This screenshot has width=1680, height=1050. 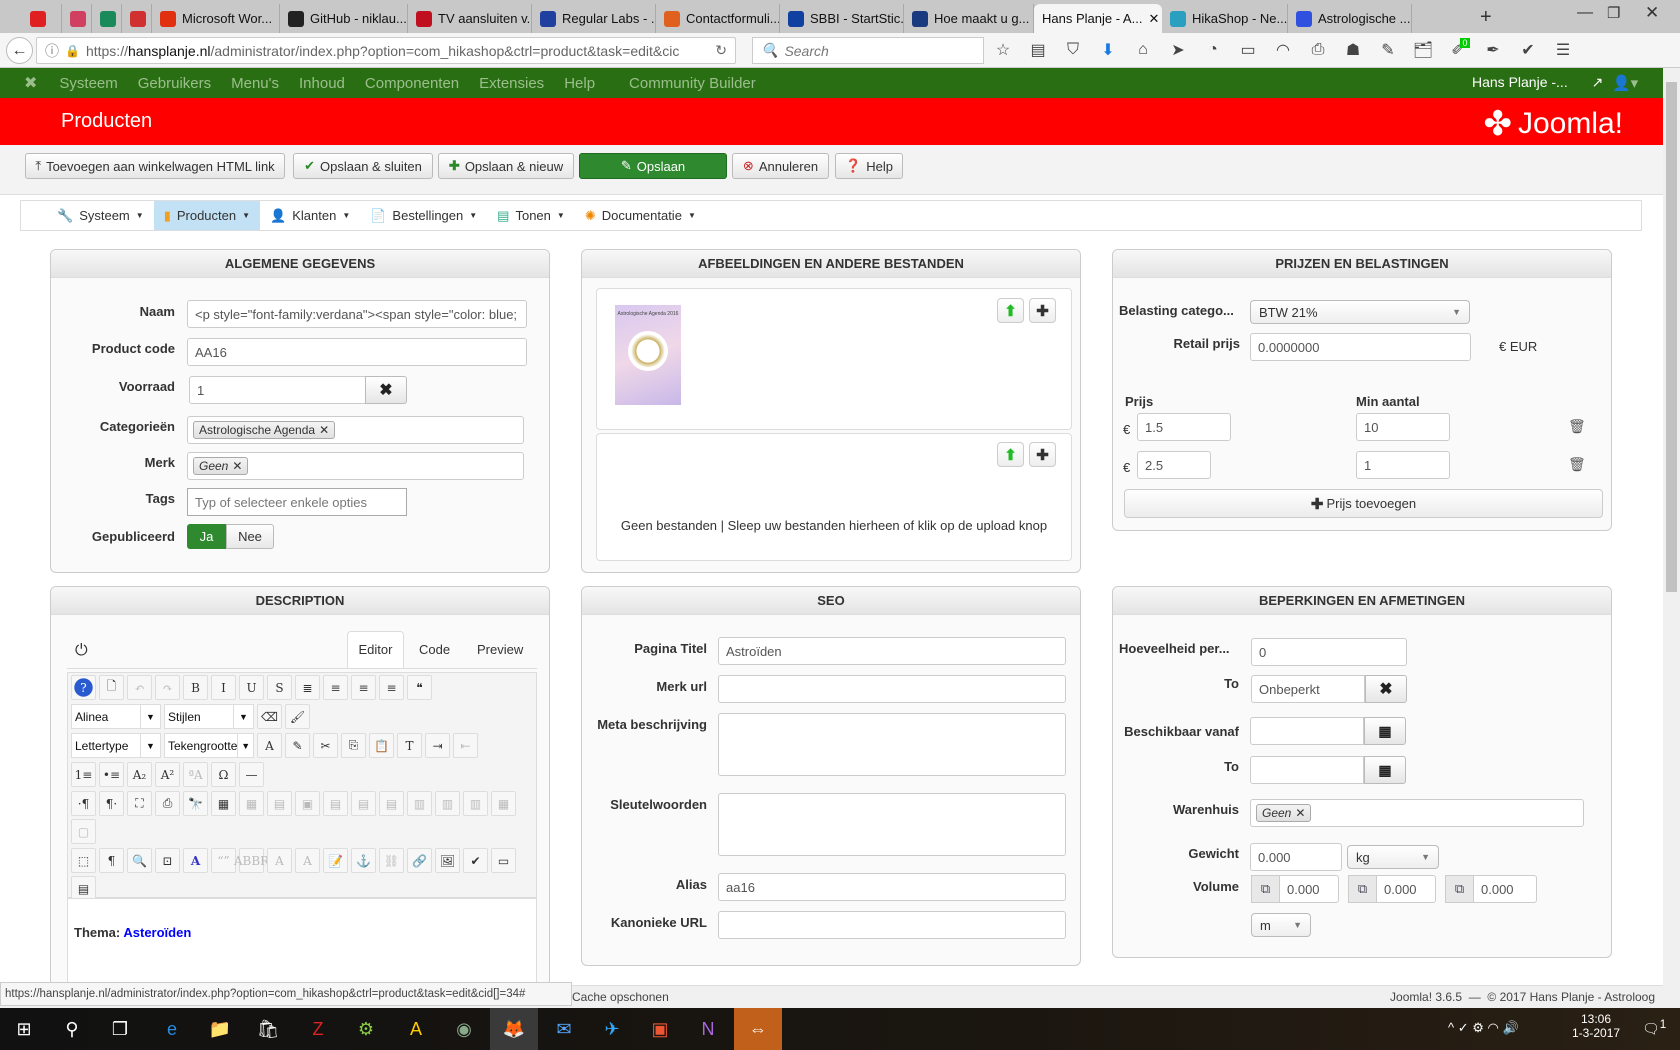 I want to click on alias-field: aa16, so click(x=892, y=887).